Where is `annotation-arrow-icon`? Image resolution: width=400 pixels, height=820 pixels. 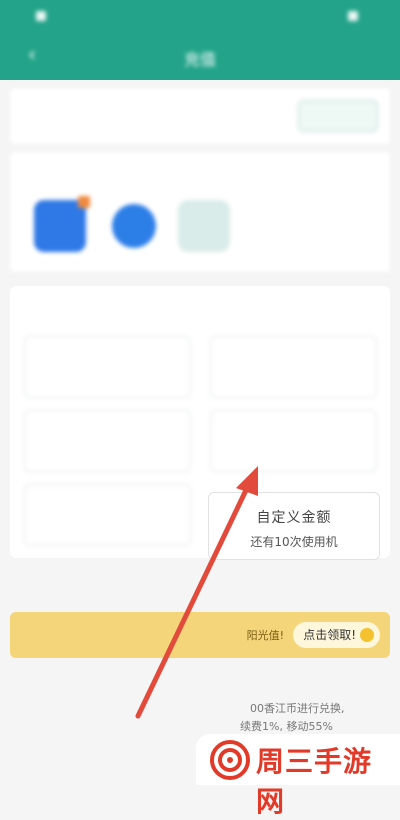
annotation-arrow-icon is located at coordinates (196, 592).